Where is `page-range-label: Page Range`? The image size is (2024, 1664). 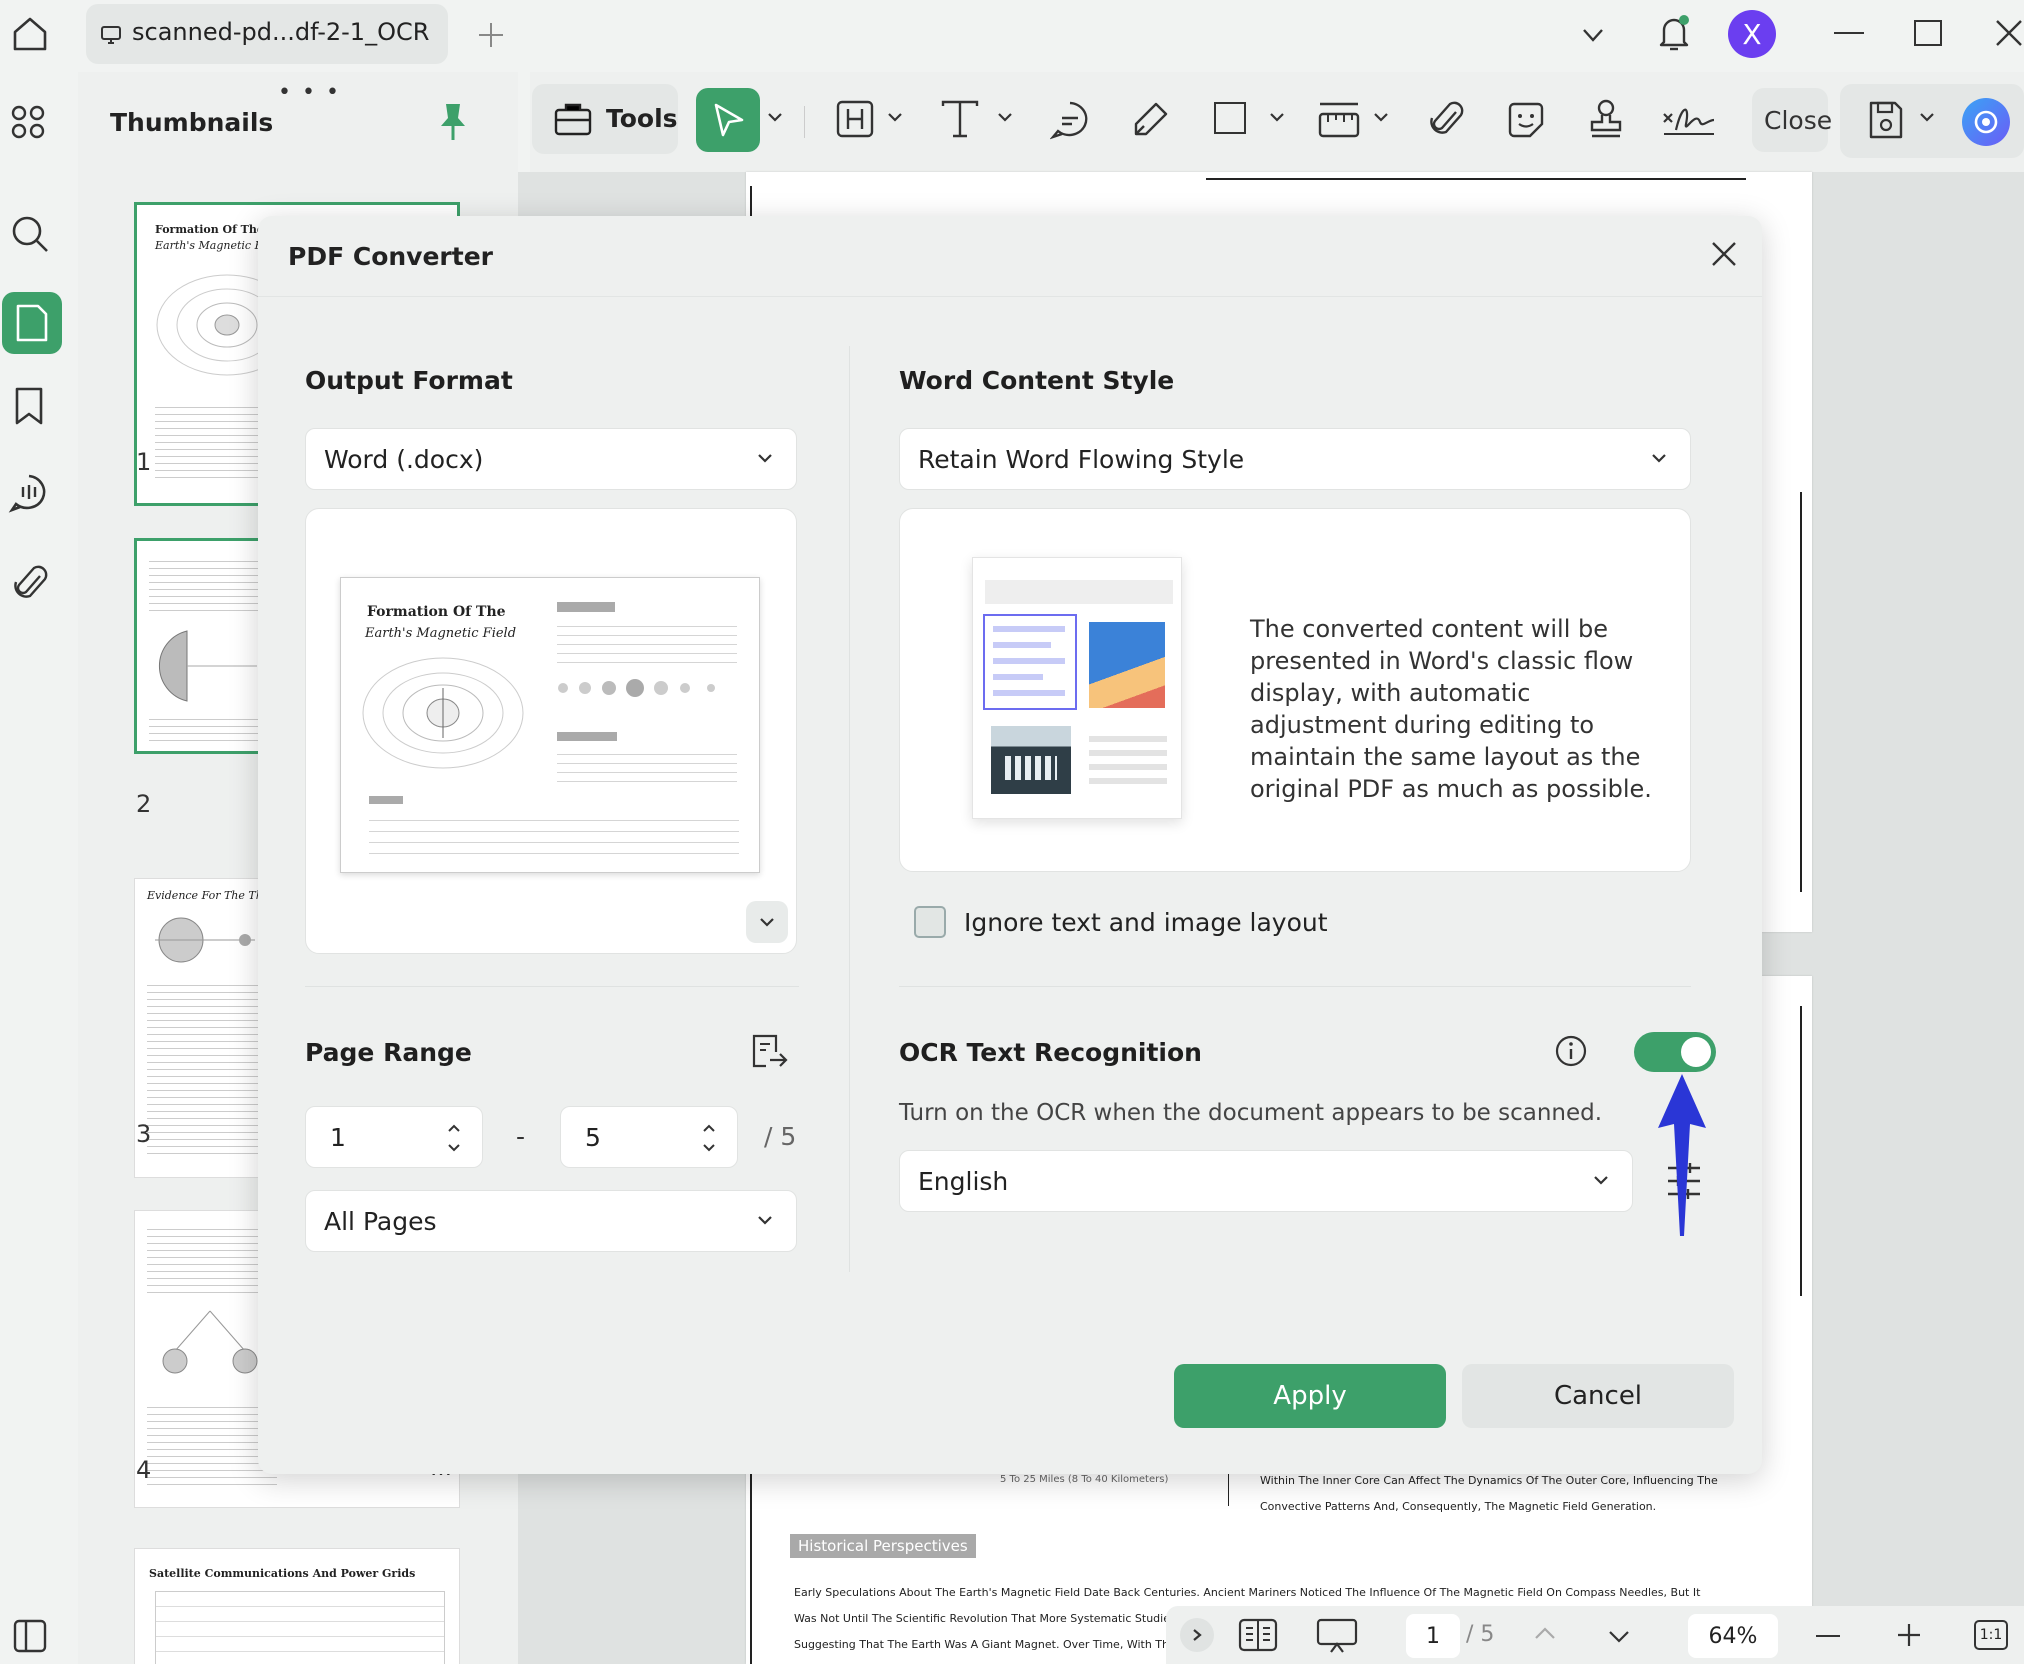
page-range-label: Page Range is located at coordinates (388, 1052).